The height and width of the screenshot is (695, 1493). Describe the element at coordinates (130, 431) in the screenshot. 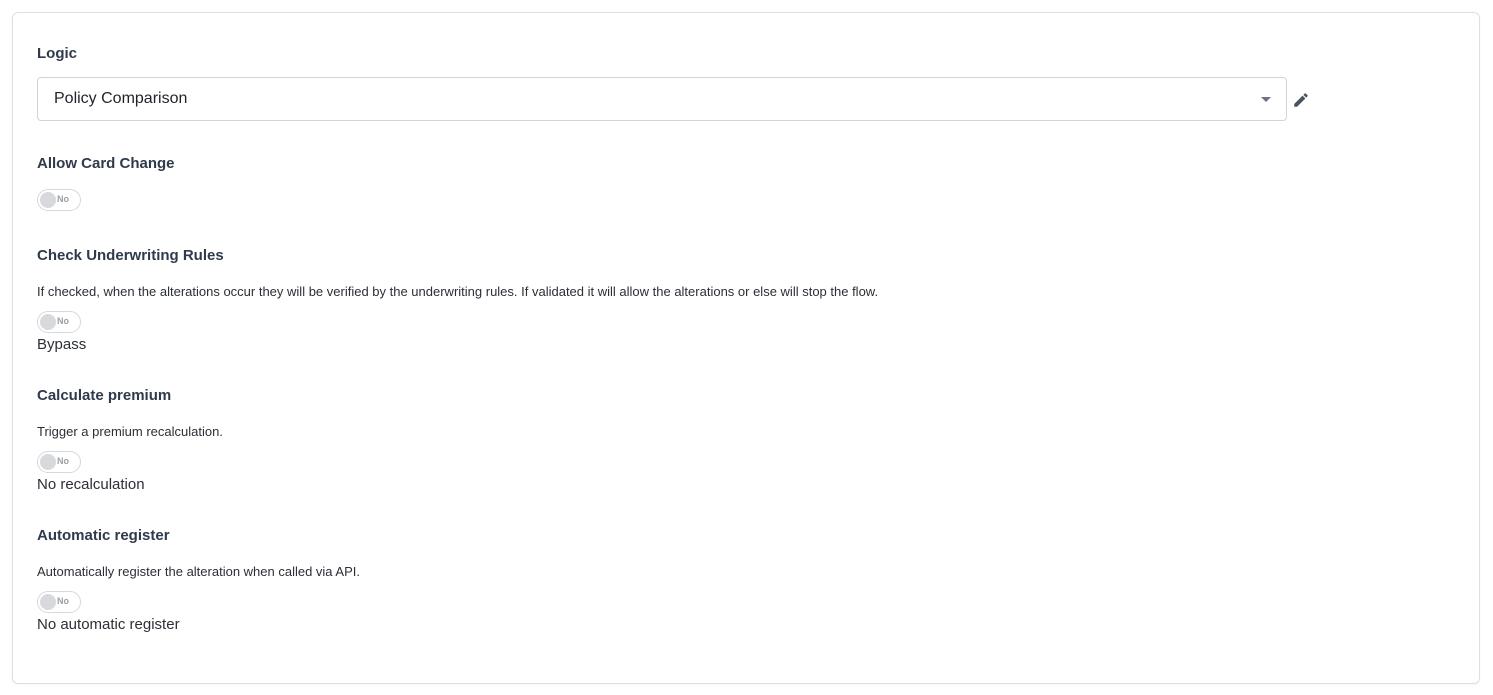

I see `calculate-premium-description: Trigger a premium recalculation.` at that location.